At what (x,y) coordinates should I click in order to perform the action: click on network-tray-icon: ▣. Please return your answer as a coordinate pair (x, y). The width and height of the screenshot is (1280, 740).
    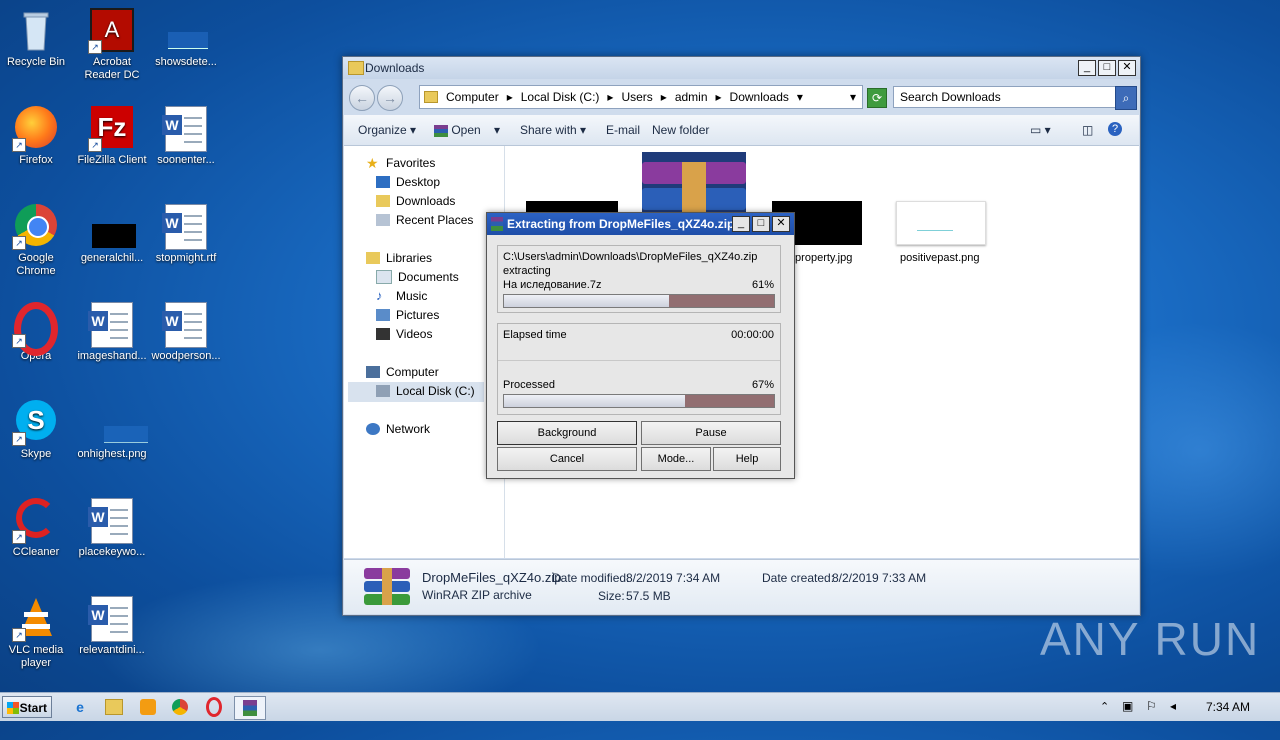
    Looking at the image, I should click on (1127, 706).